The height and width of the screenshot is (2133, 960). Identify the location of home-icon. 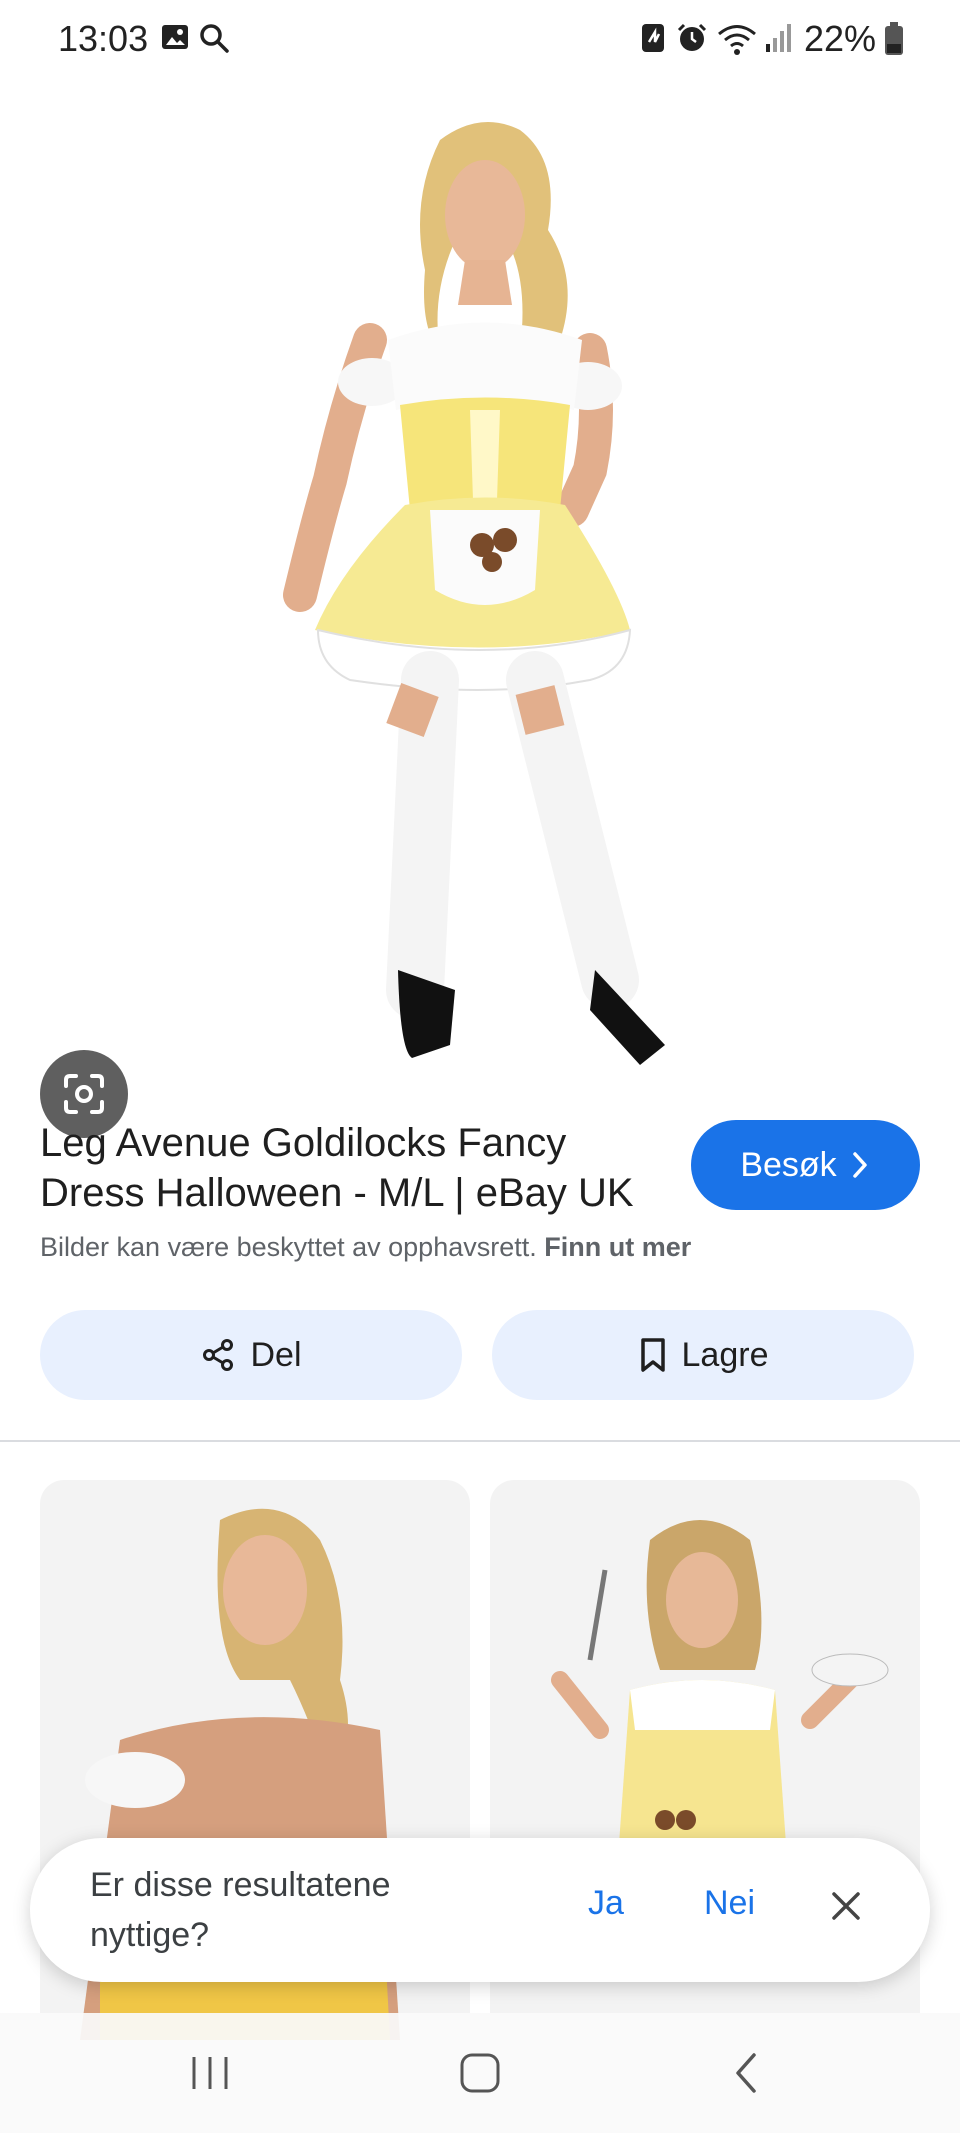
(480, 2075).